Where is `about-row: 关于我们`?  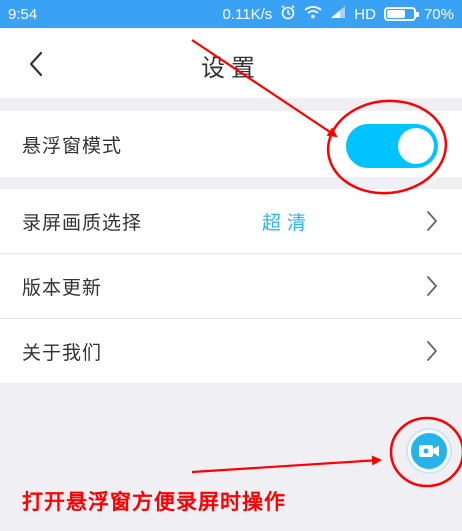 about-row: 关于我们 is located at coordinates (231, 351).